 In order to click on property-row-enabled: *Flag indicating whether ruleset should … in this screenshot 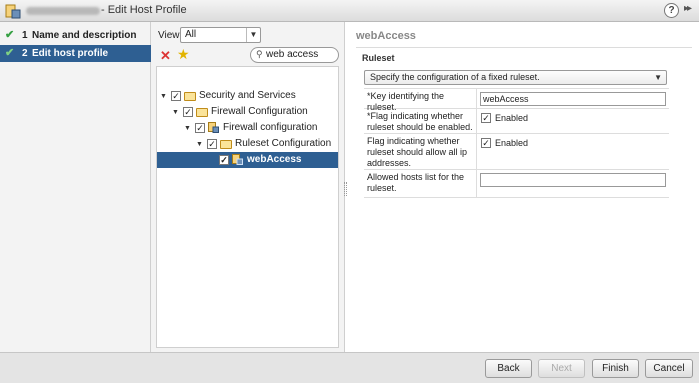, I will do `click(516, 121)`.